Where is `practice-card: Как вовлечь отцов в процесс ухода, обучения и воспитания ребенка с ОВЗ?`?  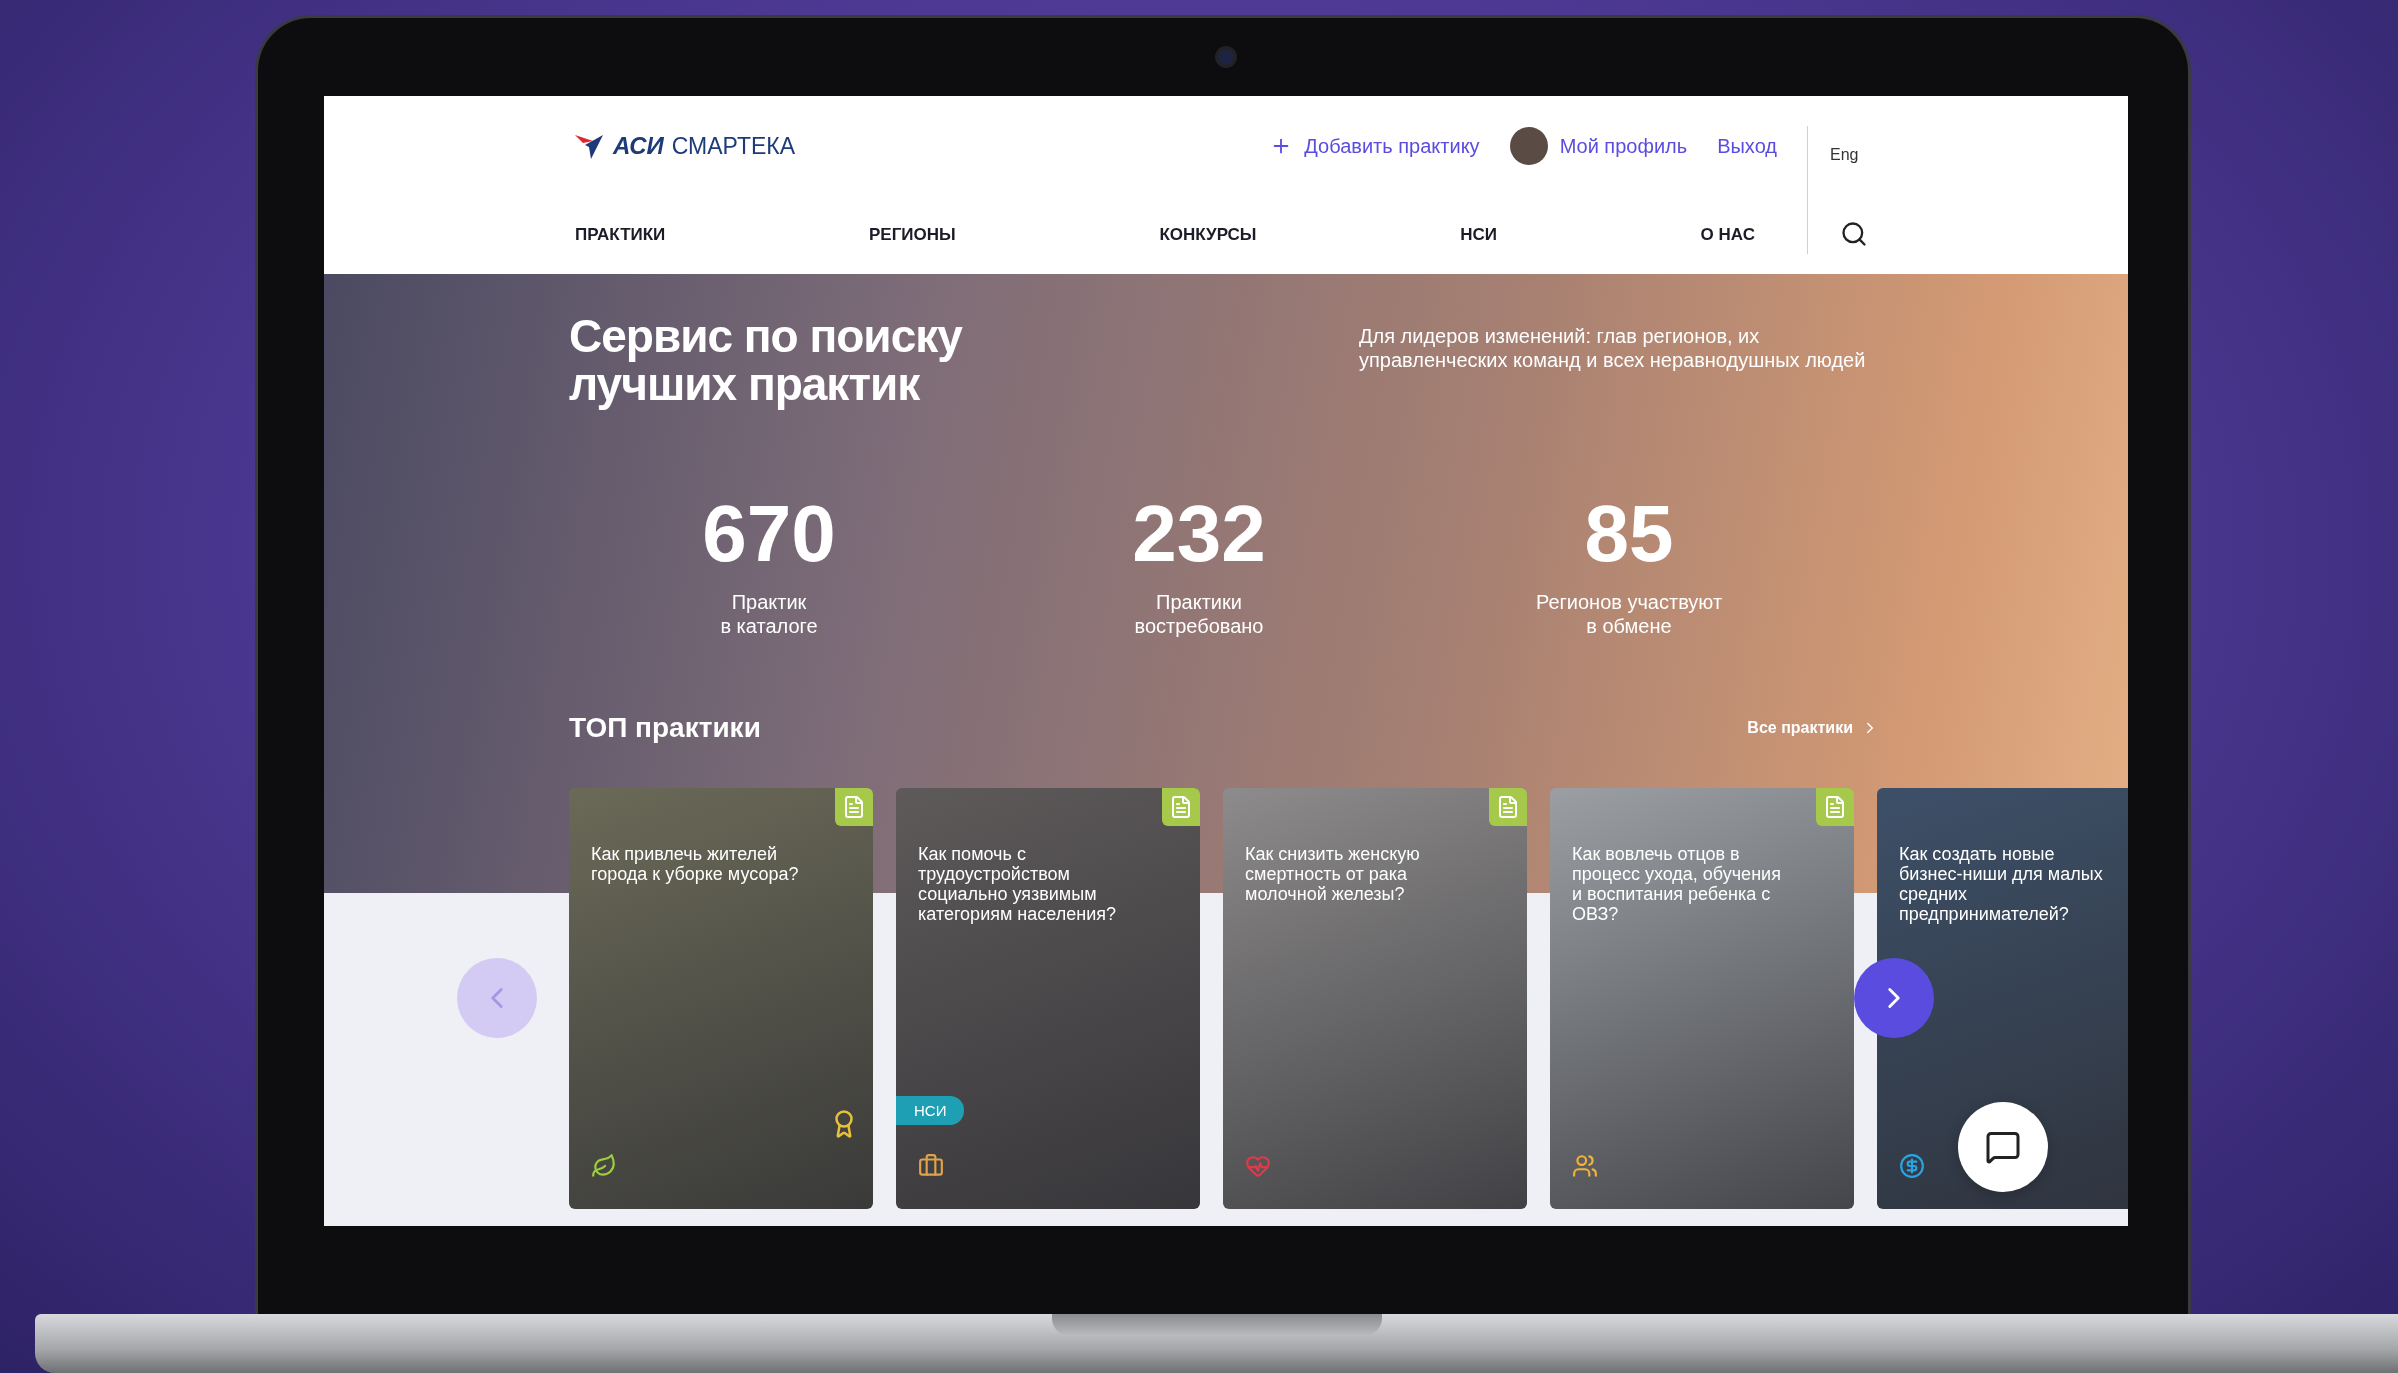
practice-card: Как вовлечь отцов в процесс ухода, обучения и воспитания ребенка с ОВЗ? is located at coordinates (1702, 998).